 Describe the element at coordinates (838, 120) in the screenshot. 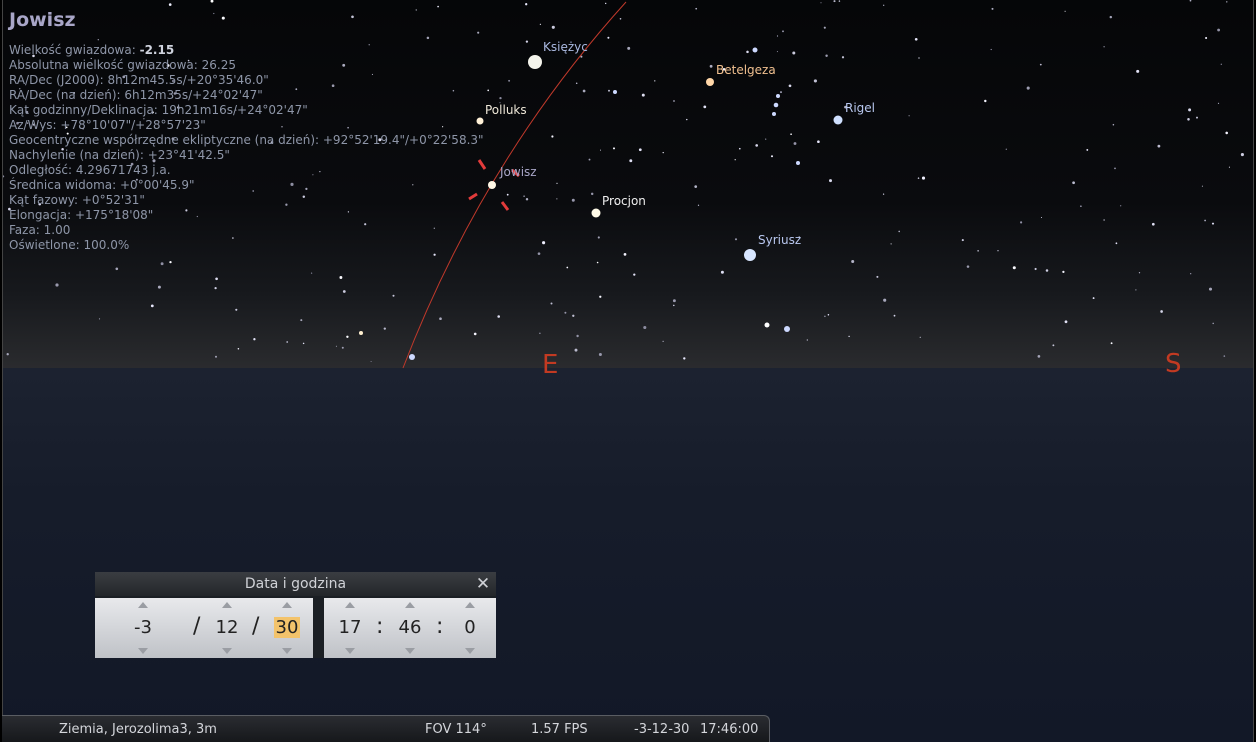

I see `rigel-star` at that location.